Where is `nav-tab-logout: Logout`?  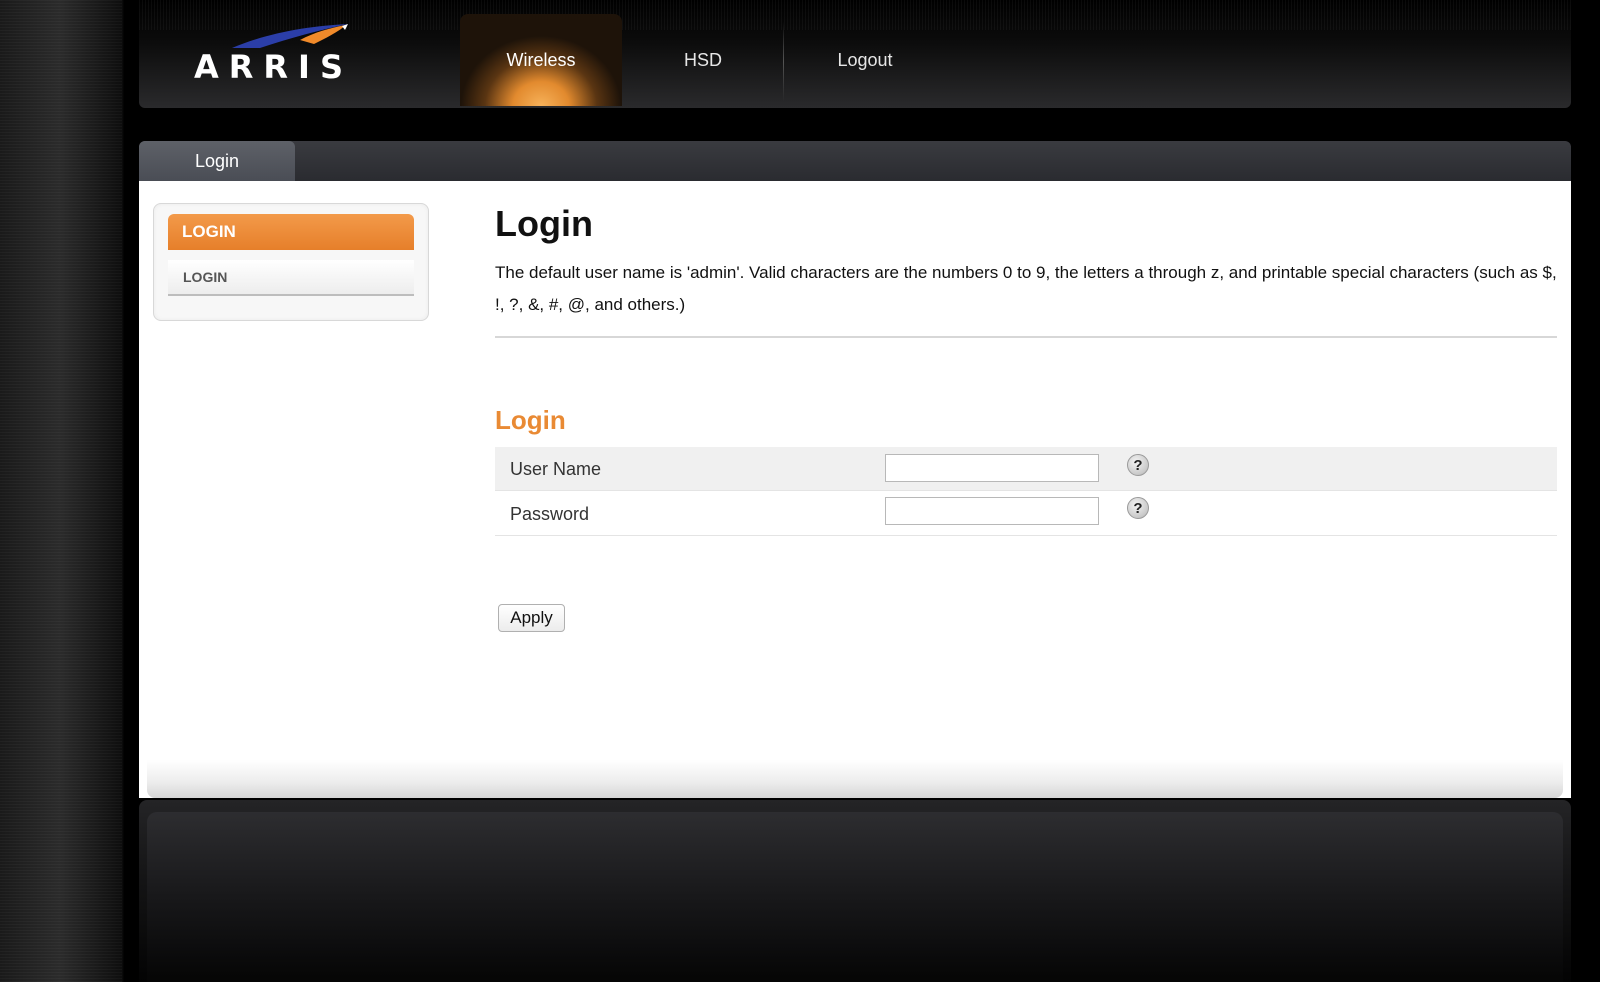 nav-tab-logout: Logout is located at coordinates (865, 60).